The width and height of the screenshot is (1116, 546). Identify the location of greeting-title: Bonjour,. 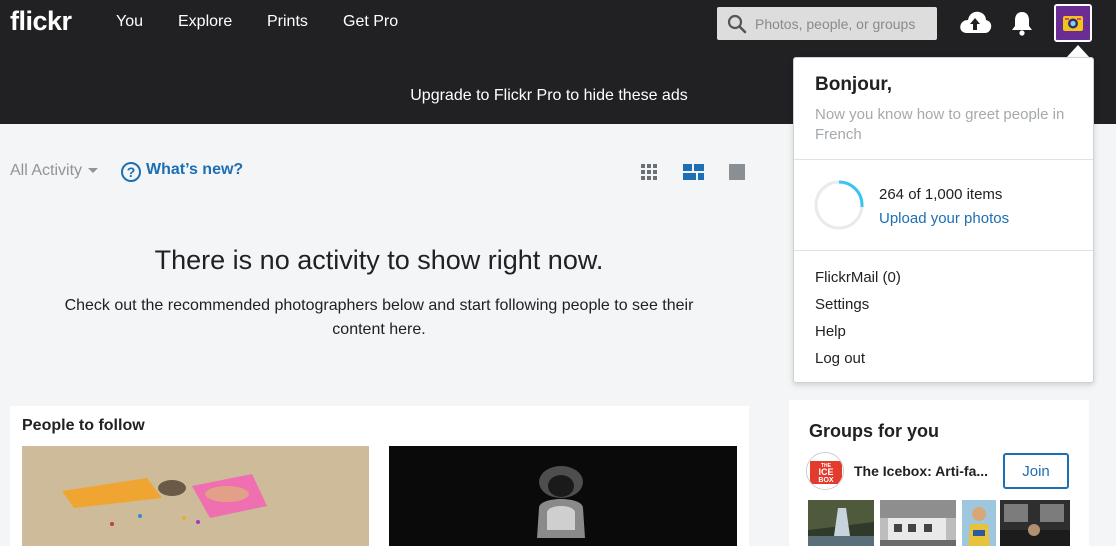
(854, 84).